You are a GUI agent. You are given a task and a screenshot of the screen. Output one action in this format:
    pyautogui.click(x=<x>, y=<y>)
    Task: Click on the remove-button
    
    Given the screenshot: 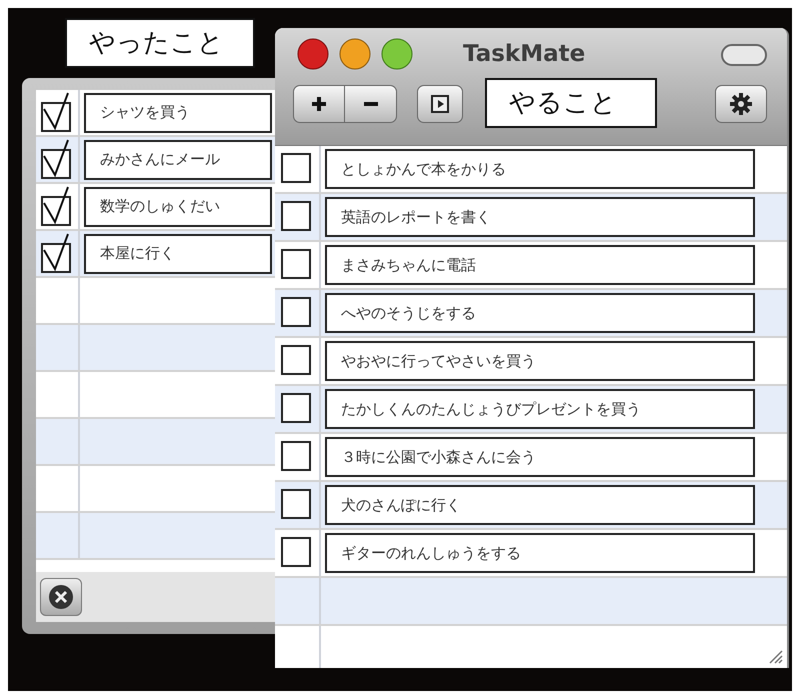 What is the action you would take?
    pyautogui.click(x=371, y=104)
    